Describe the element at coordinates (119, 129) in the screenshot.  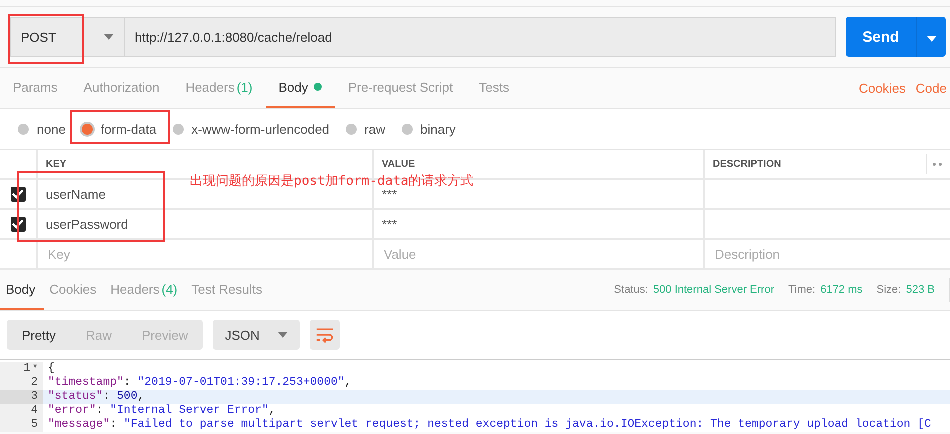
I see `body-type-radio: form-data` at that location.